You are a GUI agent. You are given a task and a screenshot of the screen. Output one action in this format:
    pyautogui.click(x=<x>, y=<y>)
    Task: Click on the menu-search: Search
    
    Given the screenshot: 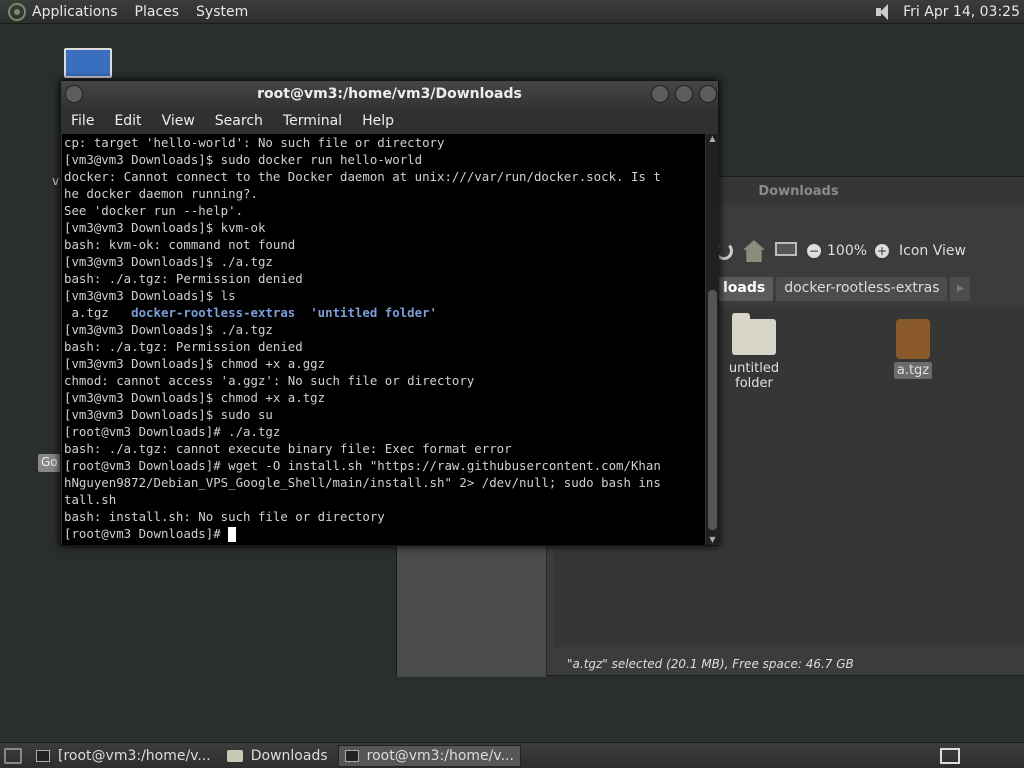 What is the action you would take?
    pyautogui.click(x=239, y=121)
    